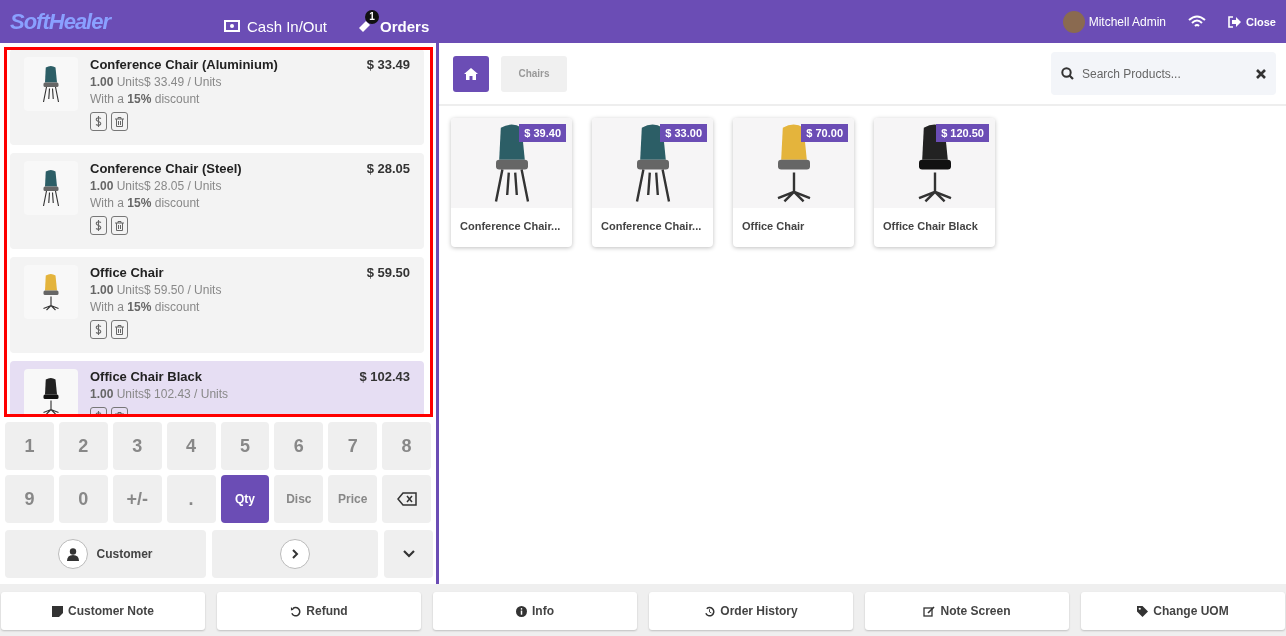  I want to click on product-card: Conference Chair... $ 33.00, so click(652, 182).